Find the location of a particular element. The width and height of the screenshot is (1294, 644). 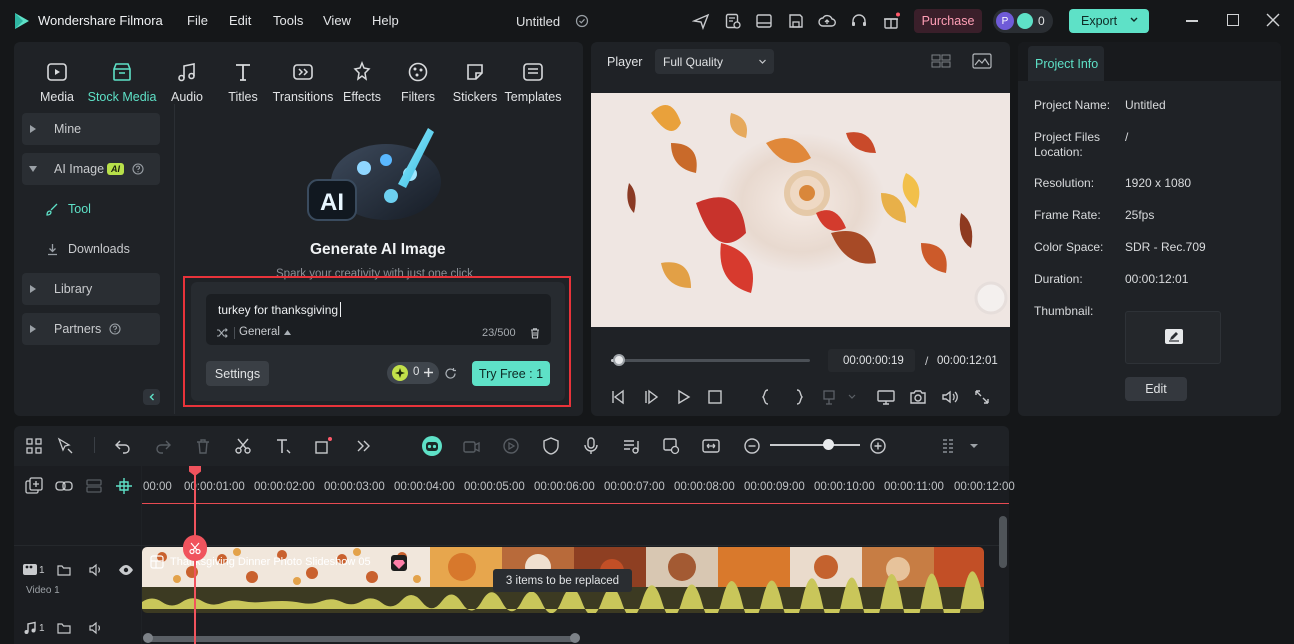

close-icon is located at coordinates (1273, 20).